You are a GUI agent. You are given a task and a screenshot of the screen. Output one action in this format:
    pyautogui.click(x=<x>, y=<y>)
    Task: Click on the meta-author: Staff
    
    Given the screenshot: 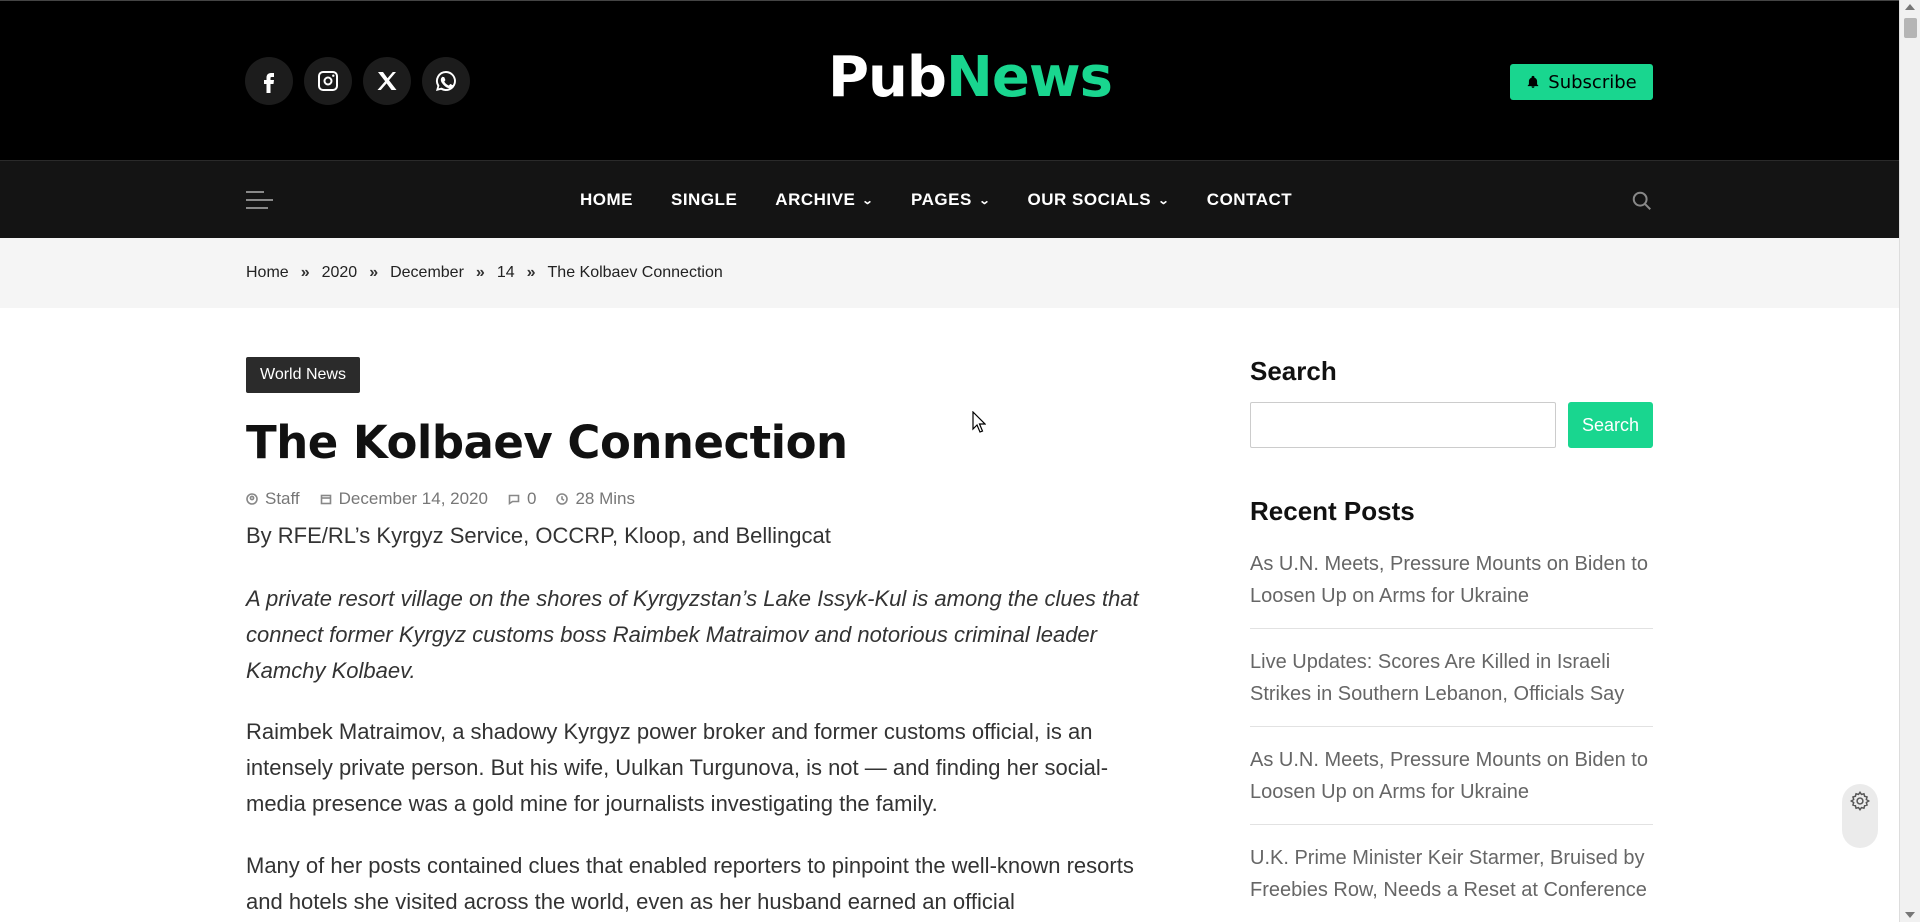 What is the action you would take?
    pyautogui.click(x=273, y=499)
    